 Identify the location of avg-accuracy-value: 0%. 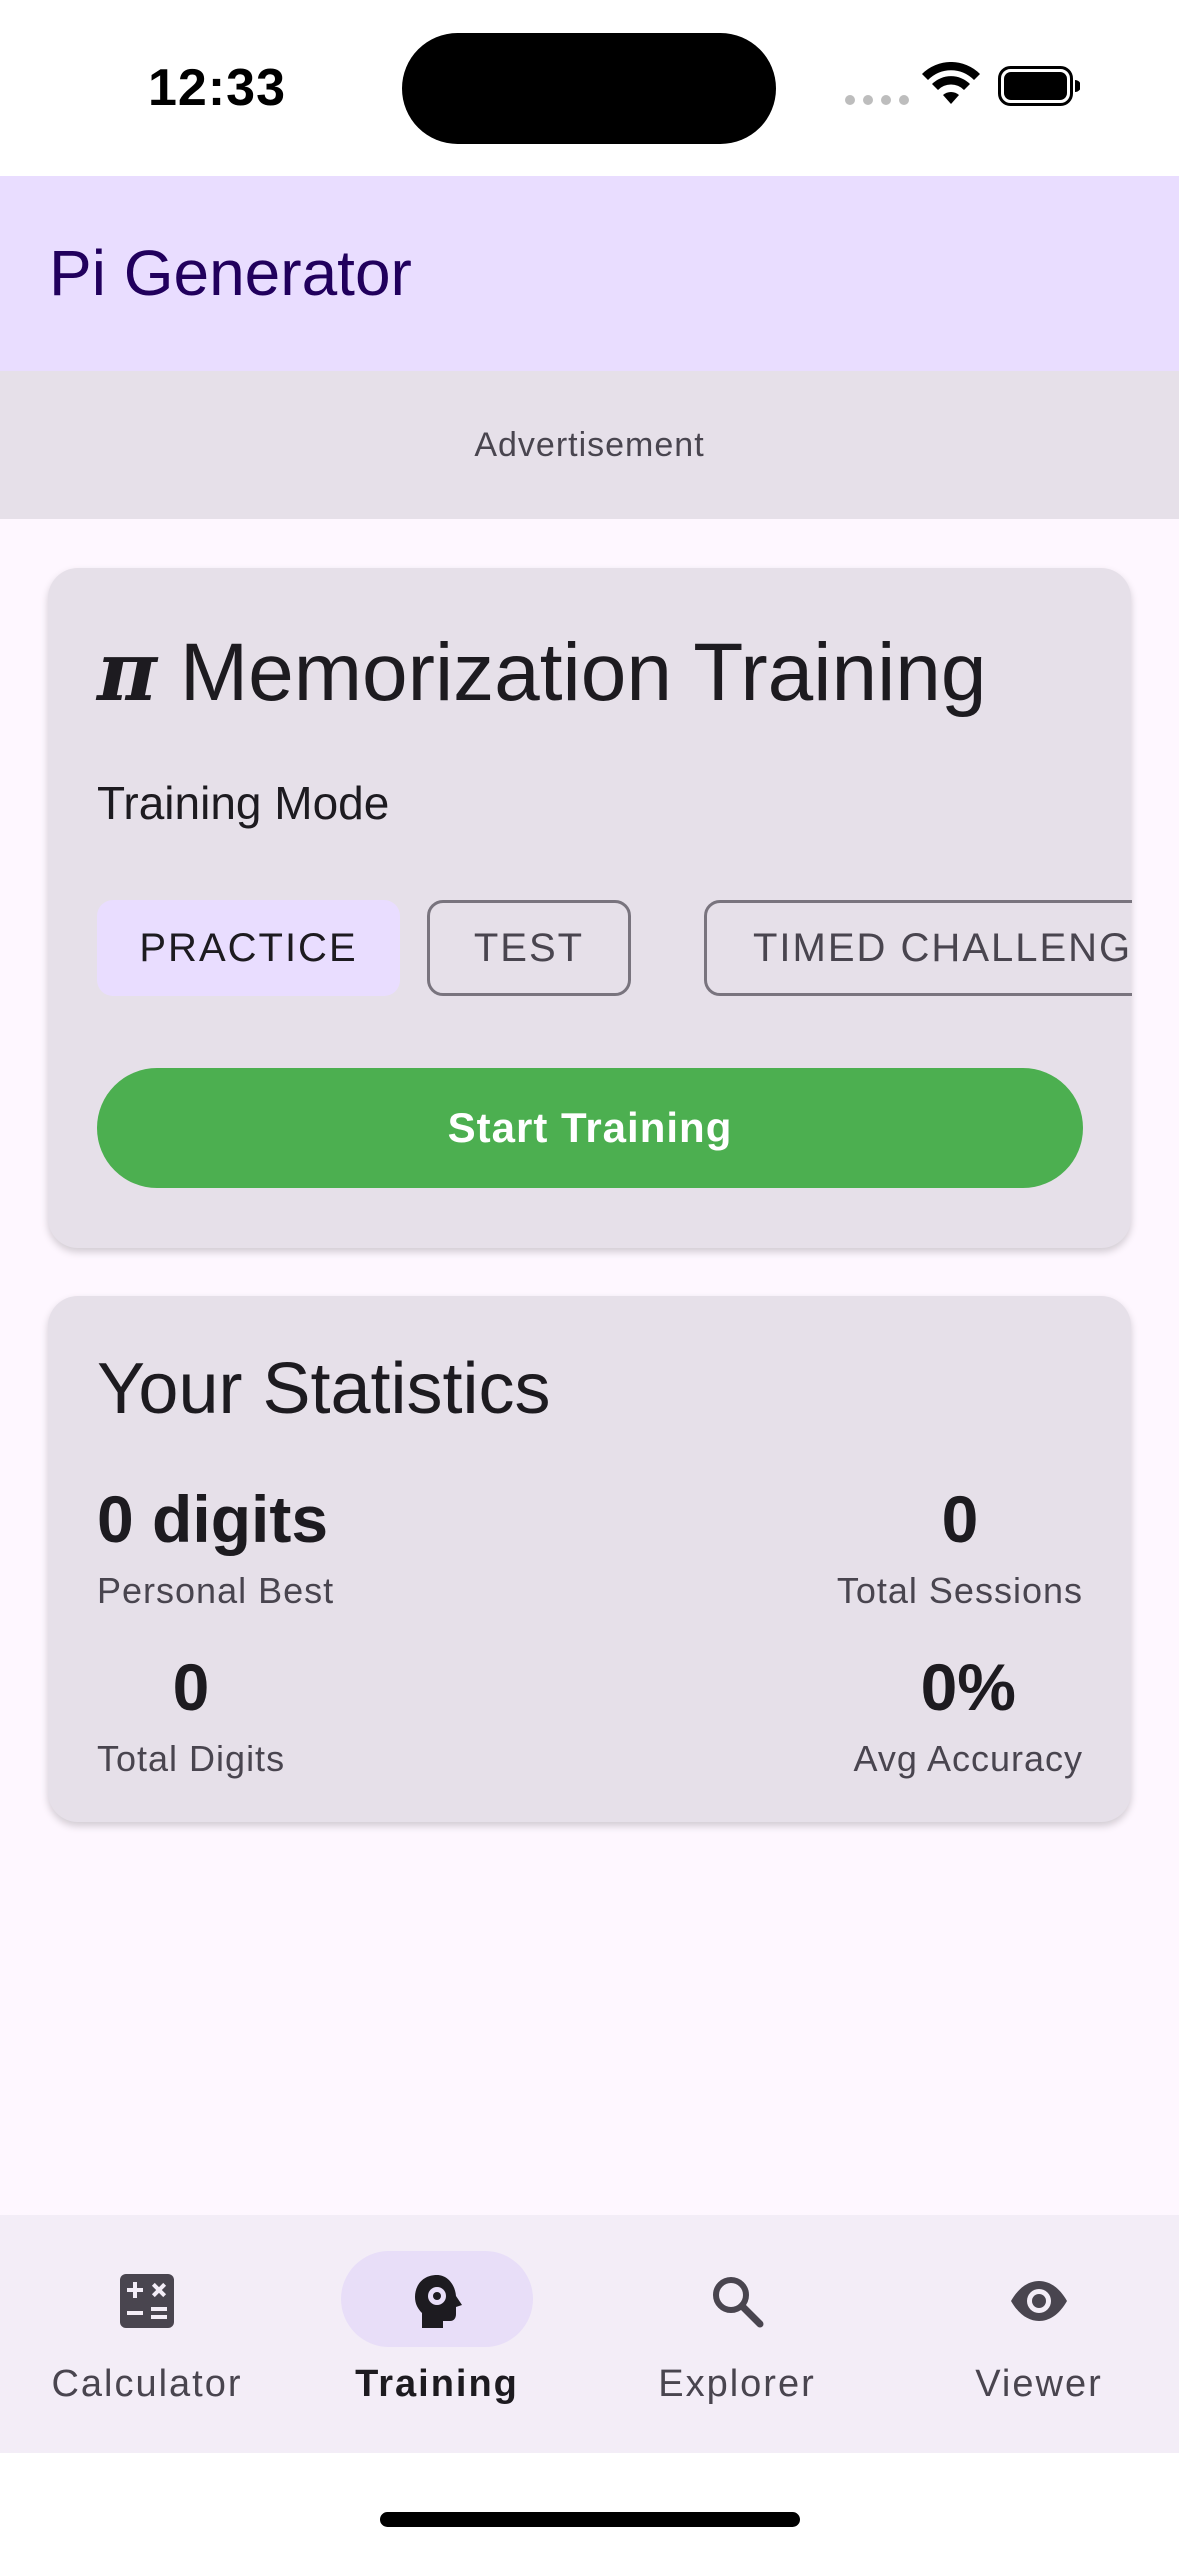
(968, 1687).